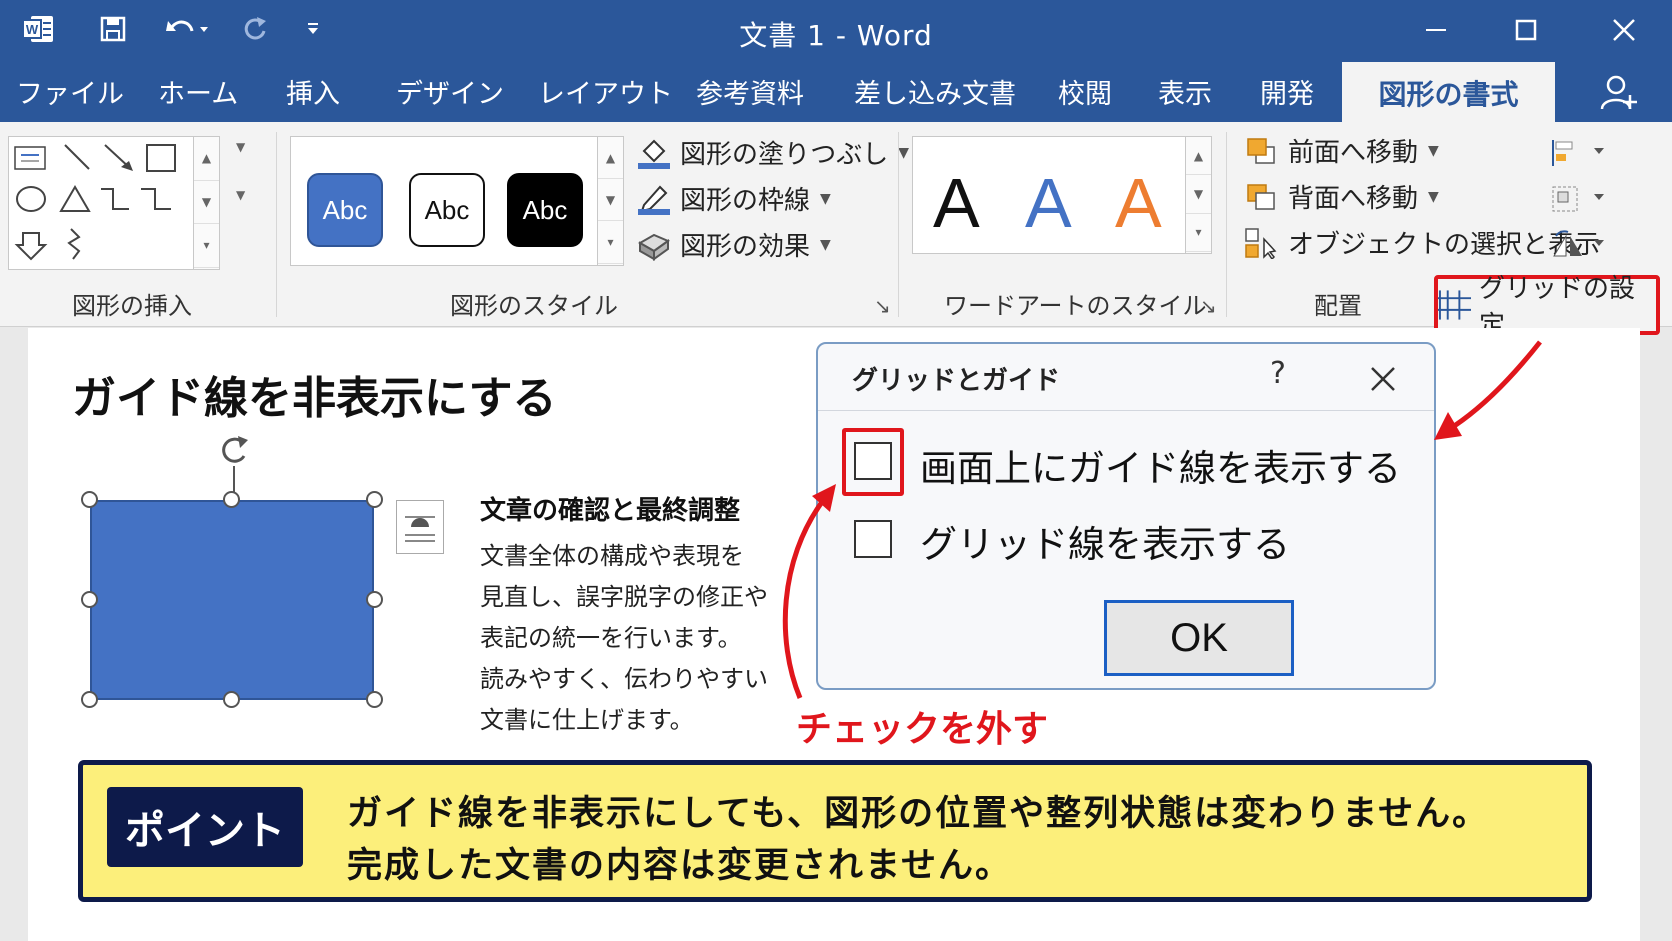 The height and width of the screenshot is (941, 1672). Describe the element at coordinates (232, 600) in the screenshot. I see `selected-rectangle-shape` at that location.